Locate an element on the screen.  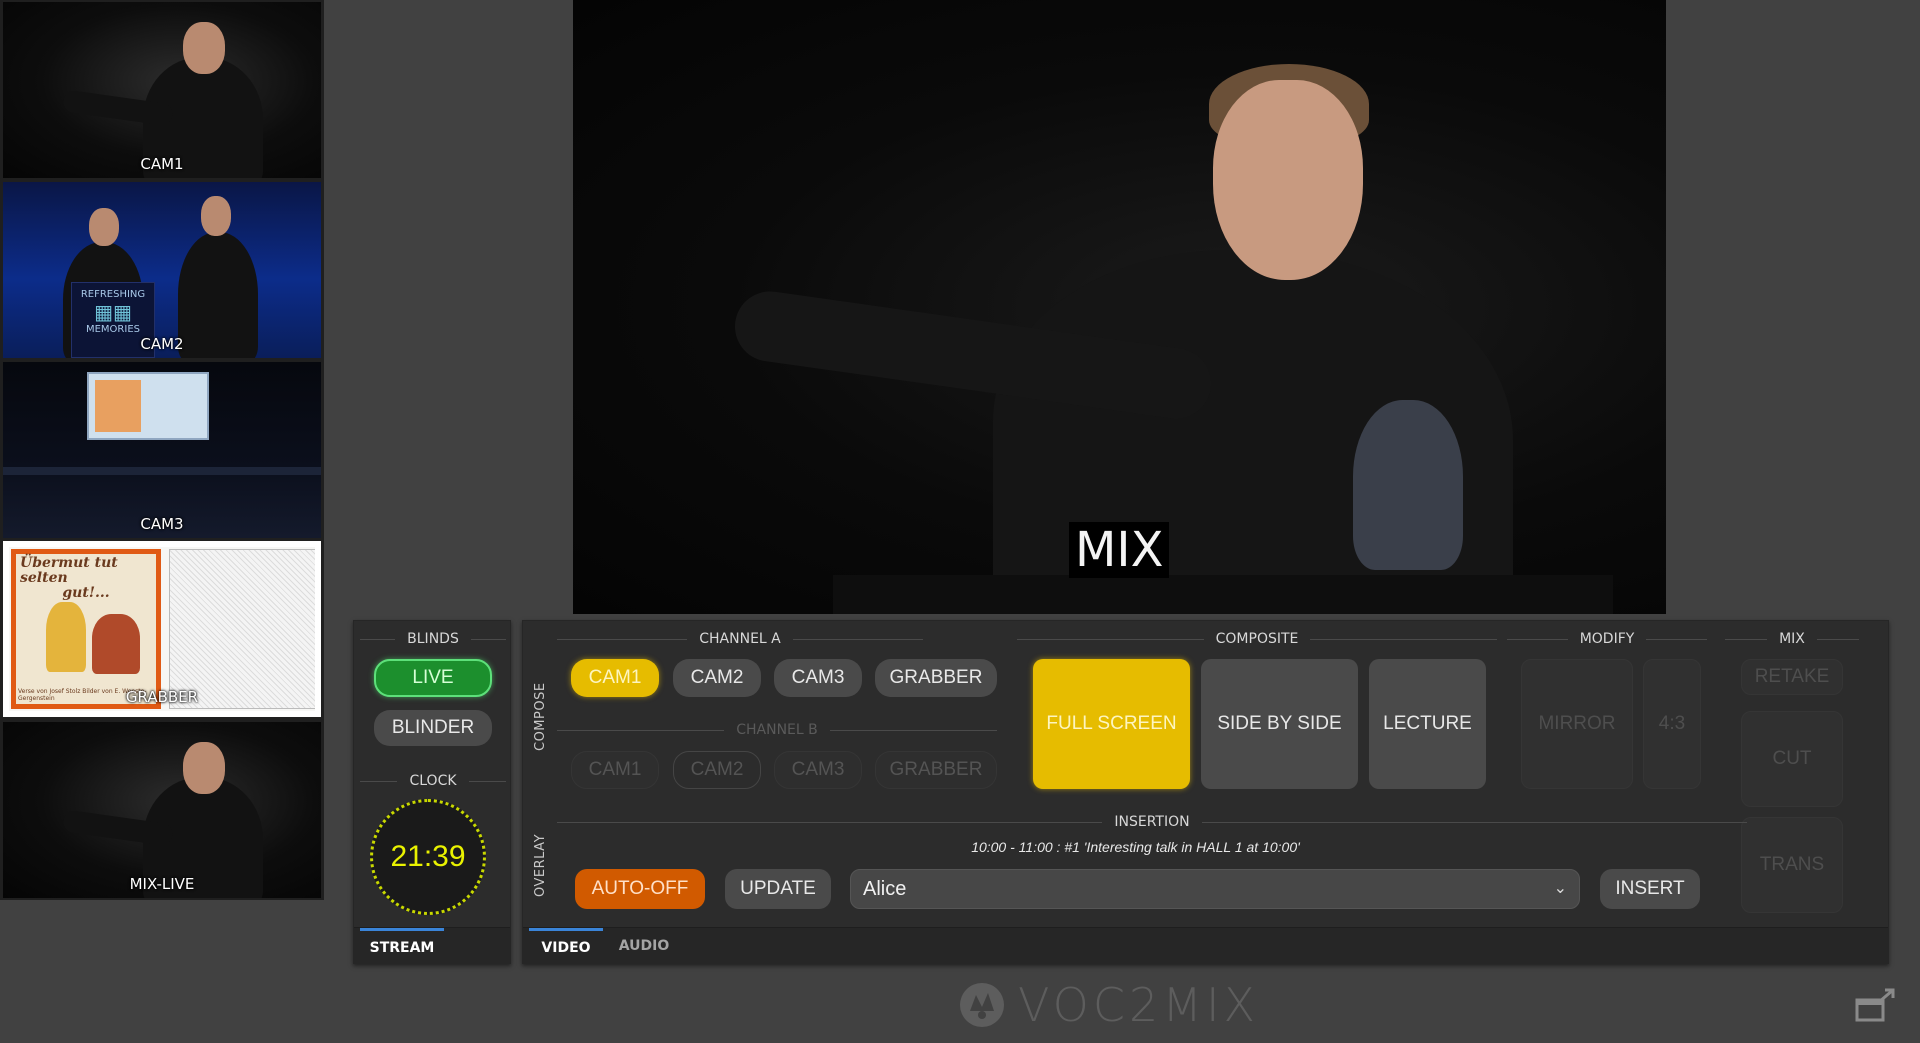
retake-button: RETAKE is located at coordinates (1792, 677).